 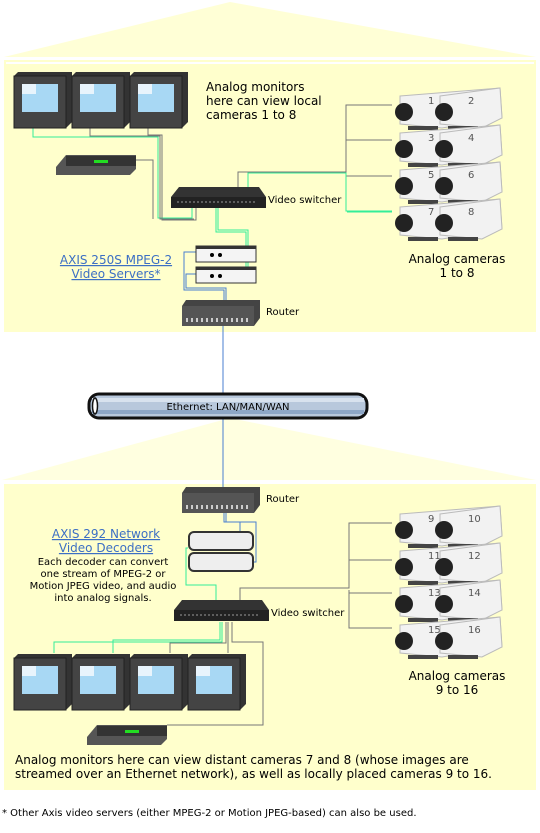 What do you see at coordinates (474, 556) in the screenshot?
I see `camera-number: 12` at bounding box center [474, 556].